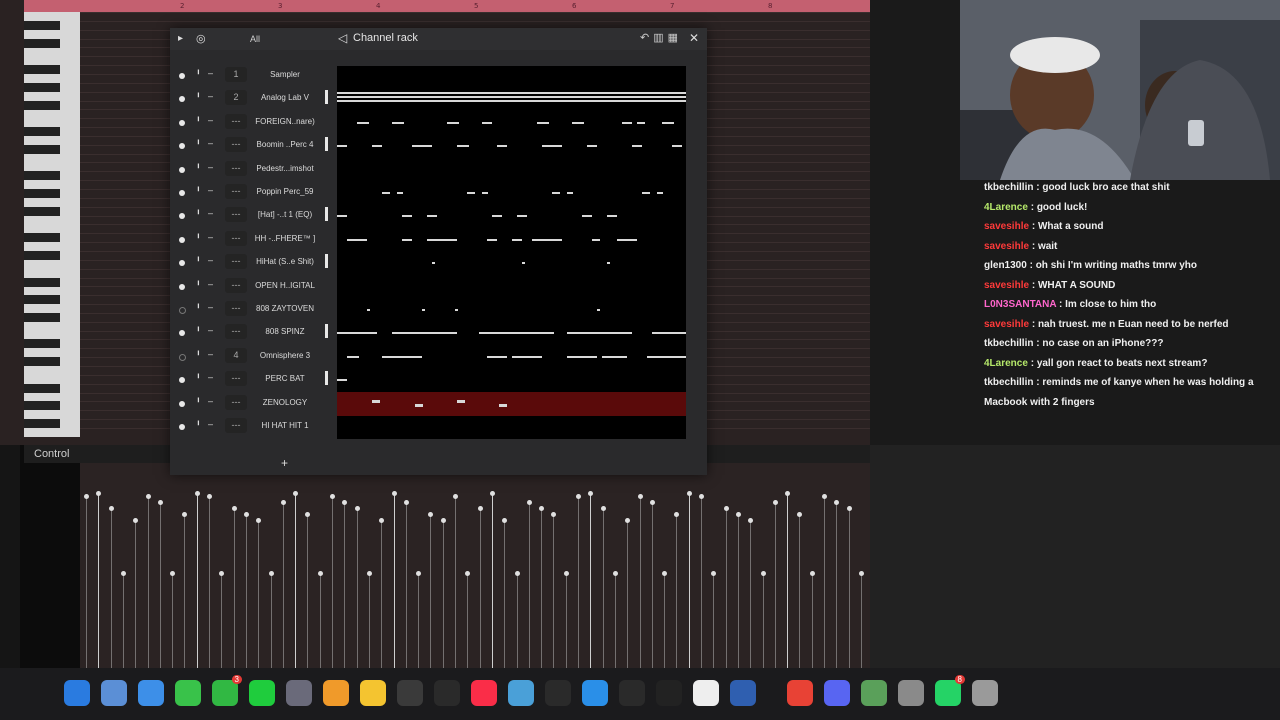 Image resolution: width=1280 pixels, height=720 pixels. What do you see at coordinates (285, 239) in the screenshot?
I see `channel-name-button: HH -..FHERE™ ]` at bounding box center [285, 239].